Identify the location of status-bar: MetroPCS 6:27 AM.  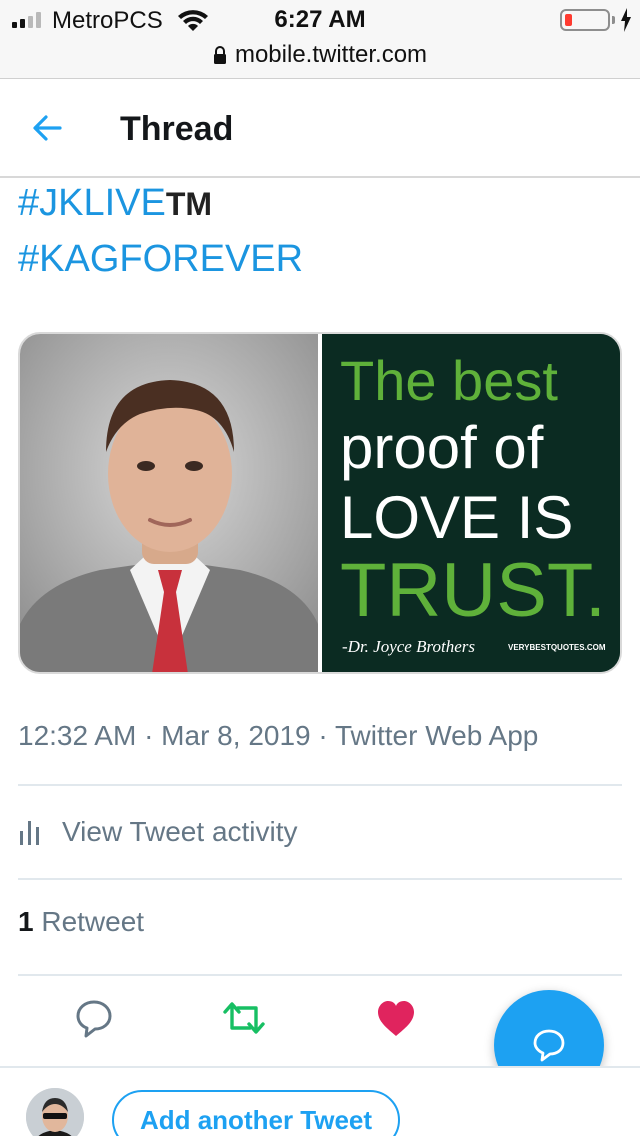
(320, 20).